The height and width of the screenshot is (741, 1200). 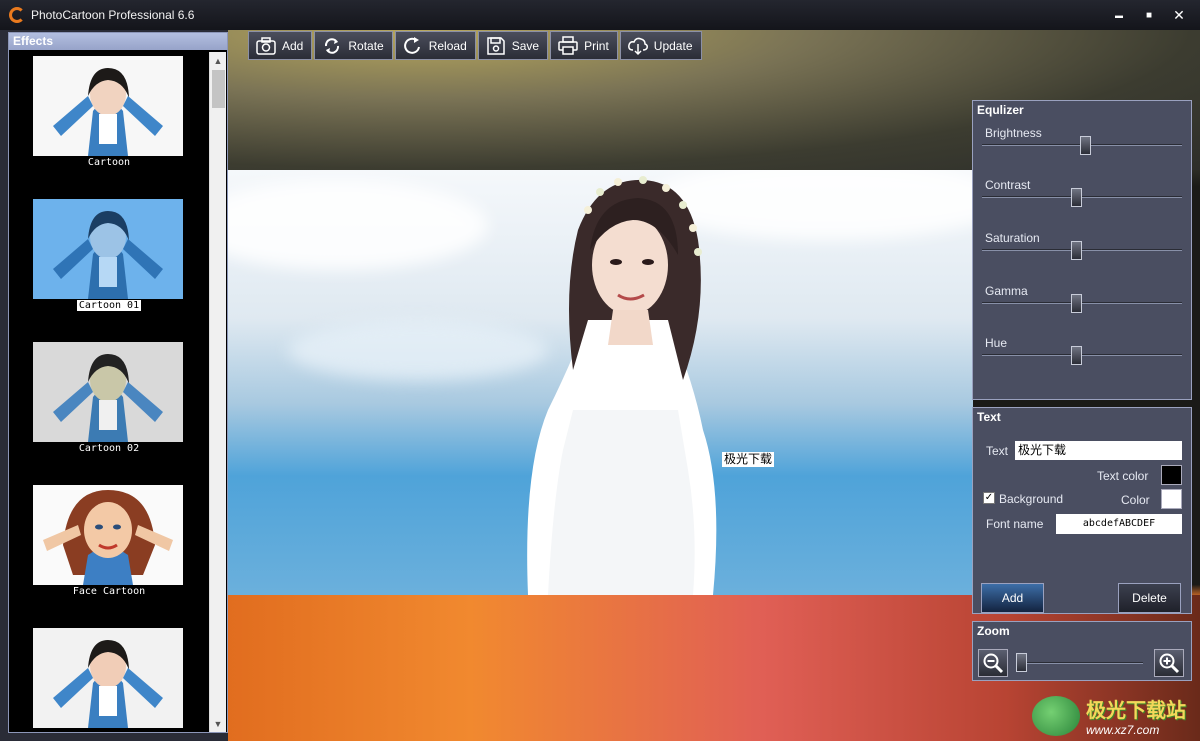 I want to click on minimize-icon: ▬, so click(x=1119, y=15).